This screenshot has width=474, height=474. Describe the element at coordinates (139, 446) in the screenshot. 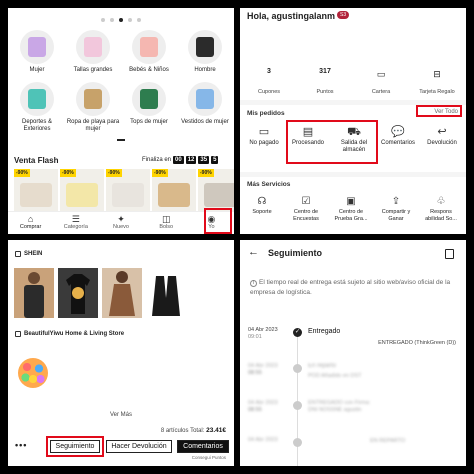

I see `return-button: Hacer Devolución` at that location.